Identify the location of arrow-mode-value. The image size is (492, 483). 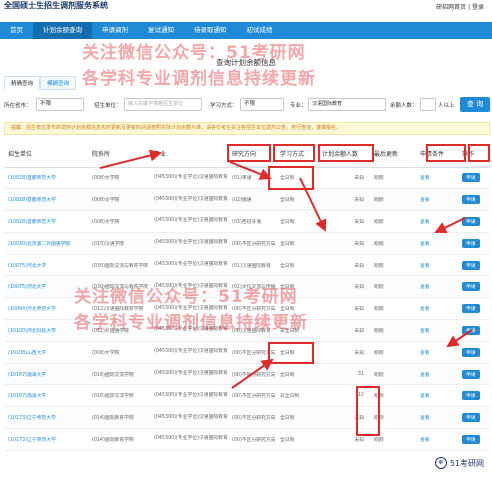
(252, 373).